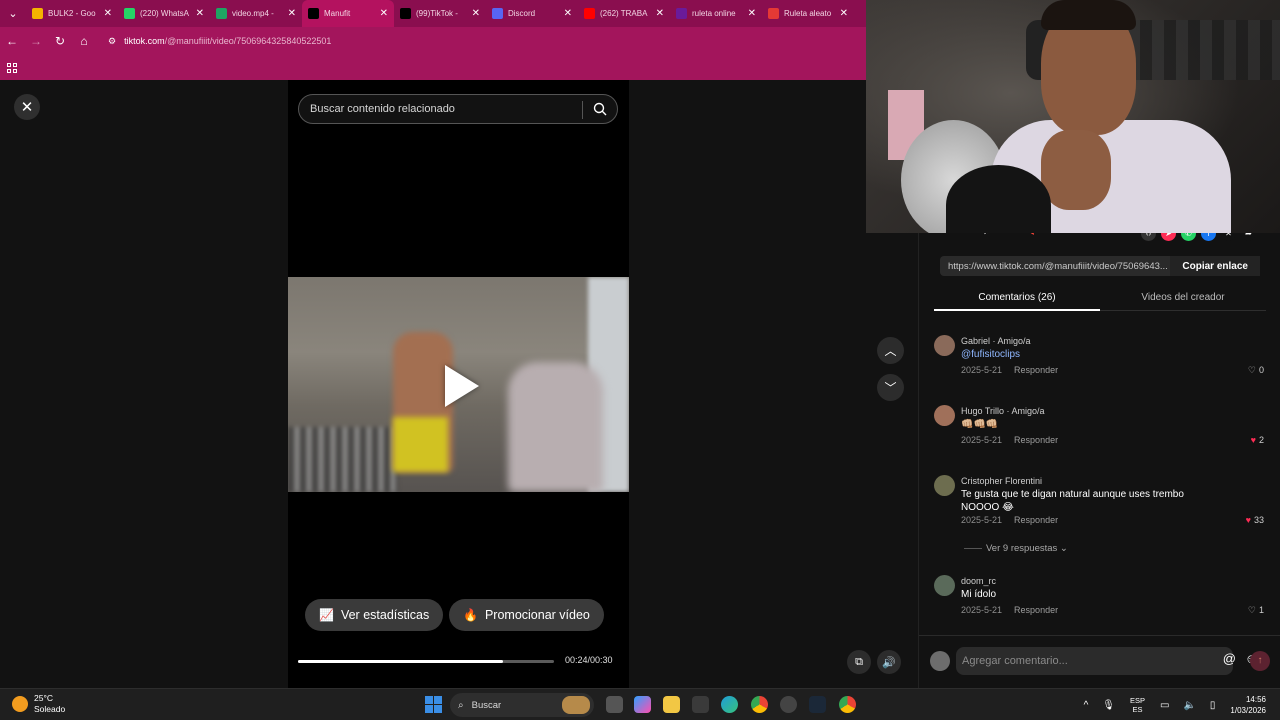  What do you see at coordinates (624, 13) in the screenshot?
I see `browser-tab: (262) TRABA ✕` at bounding box center [624, 13].